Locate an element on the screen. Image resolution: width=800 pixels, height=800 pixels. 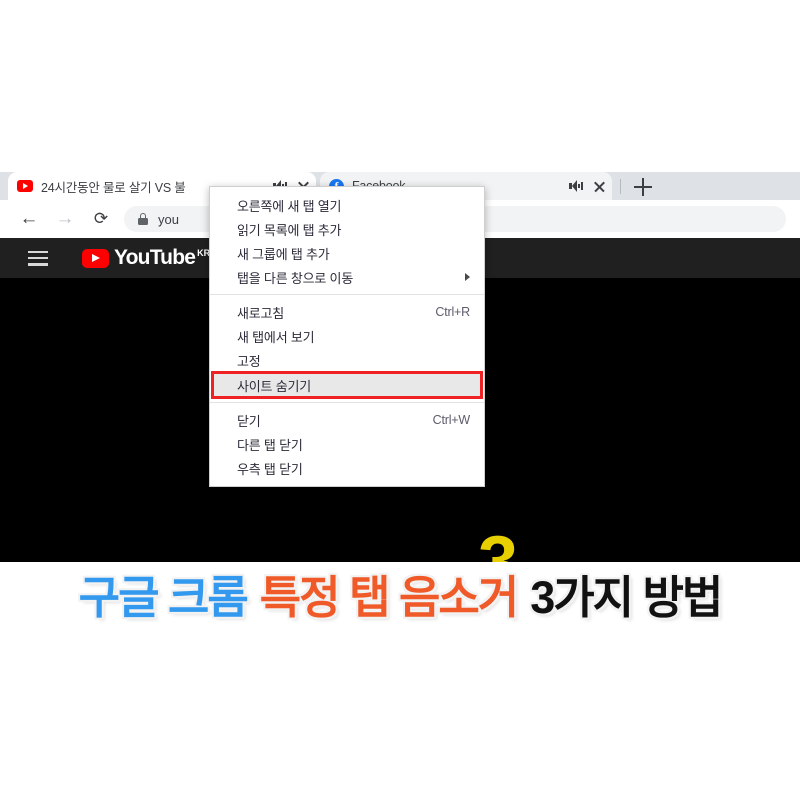
menu-item-label: 탭을 다른 창으로 이동 is located at coordinates (295, 278).